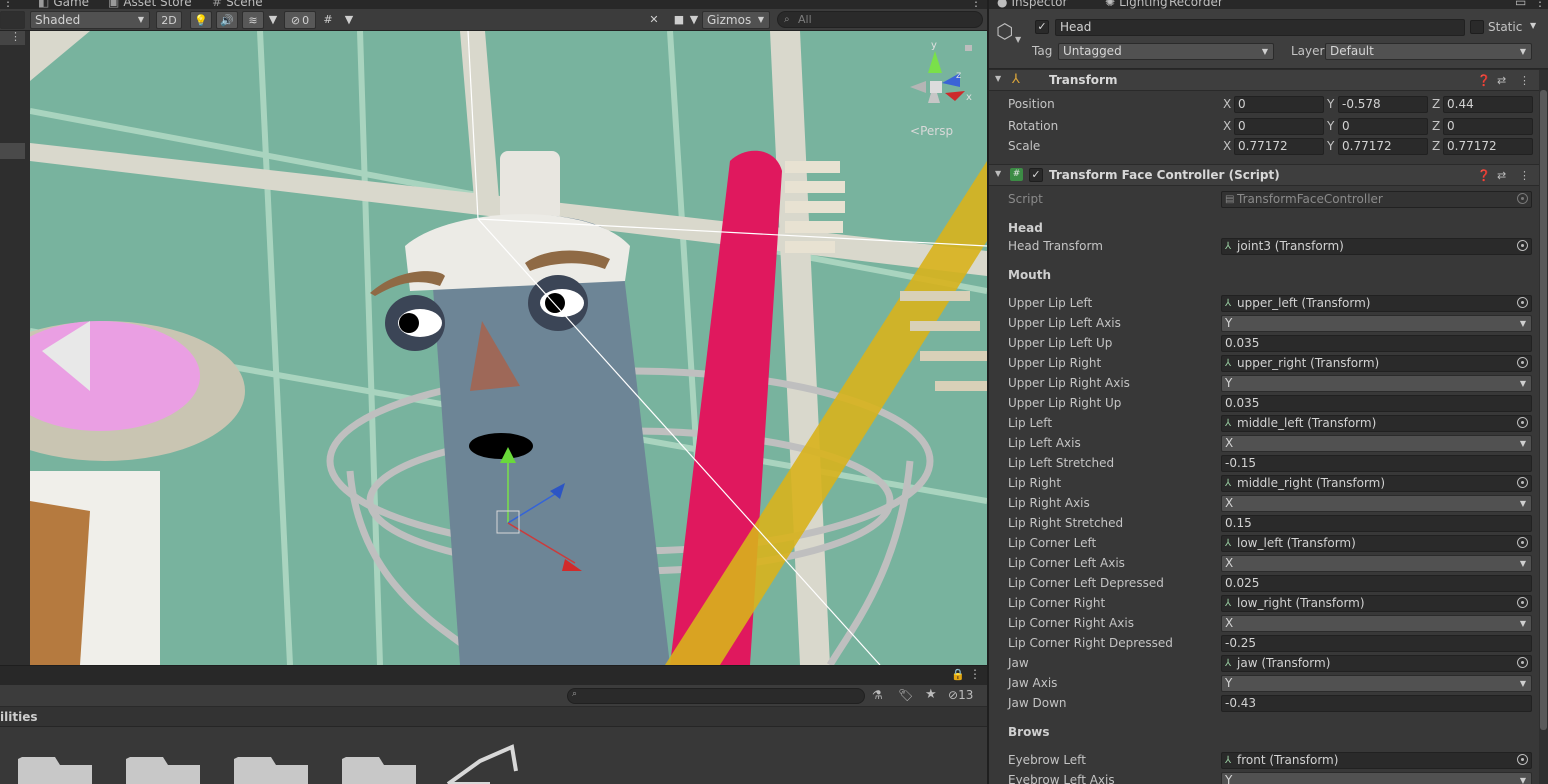 This screenshot has width=1548, height=784. I want to click on gizmos-dropdown: Gizmos ▼, so click(736, 20).